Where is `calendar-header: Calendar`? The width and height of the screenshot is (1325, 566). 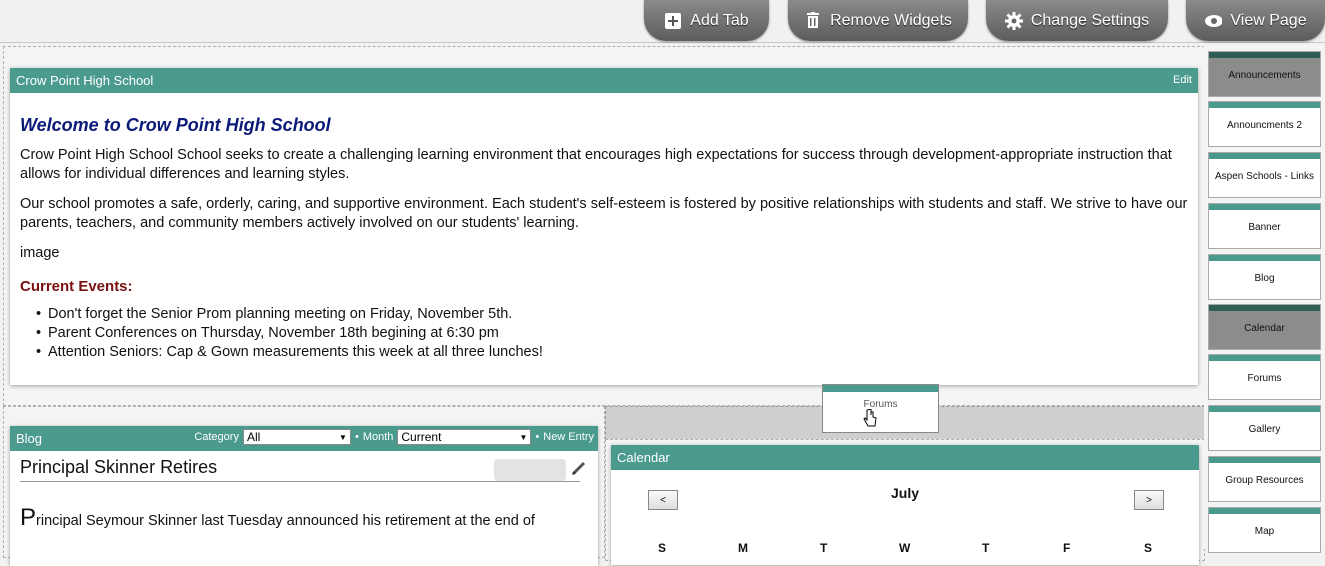 calendar-header: Calendar is located at coordinates (905, 457).